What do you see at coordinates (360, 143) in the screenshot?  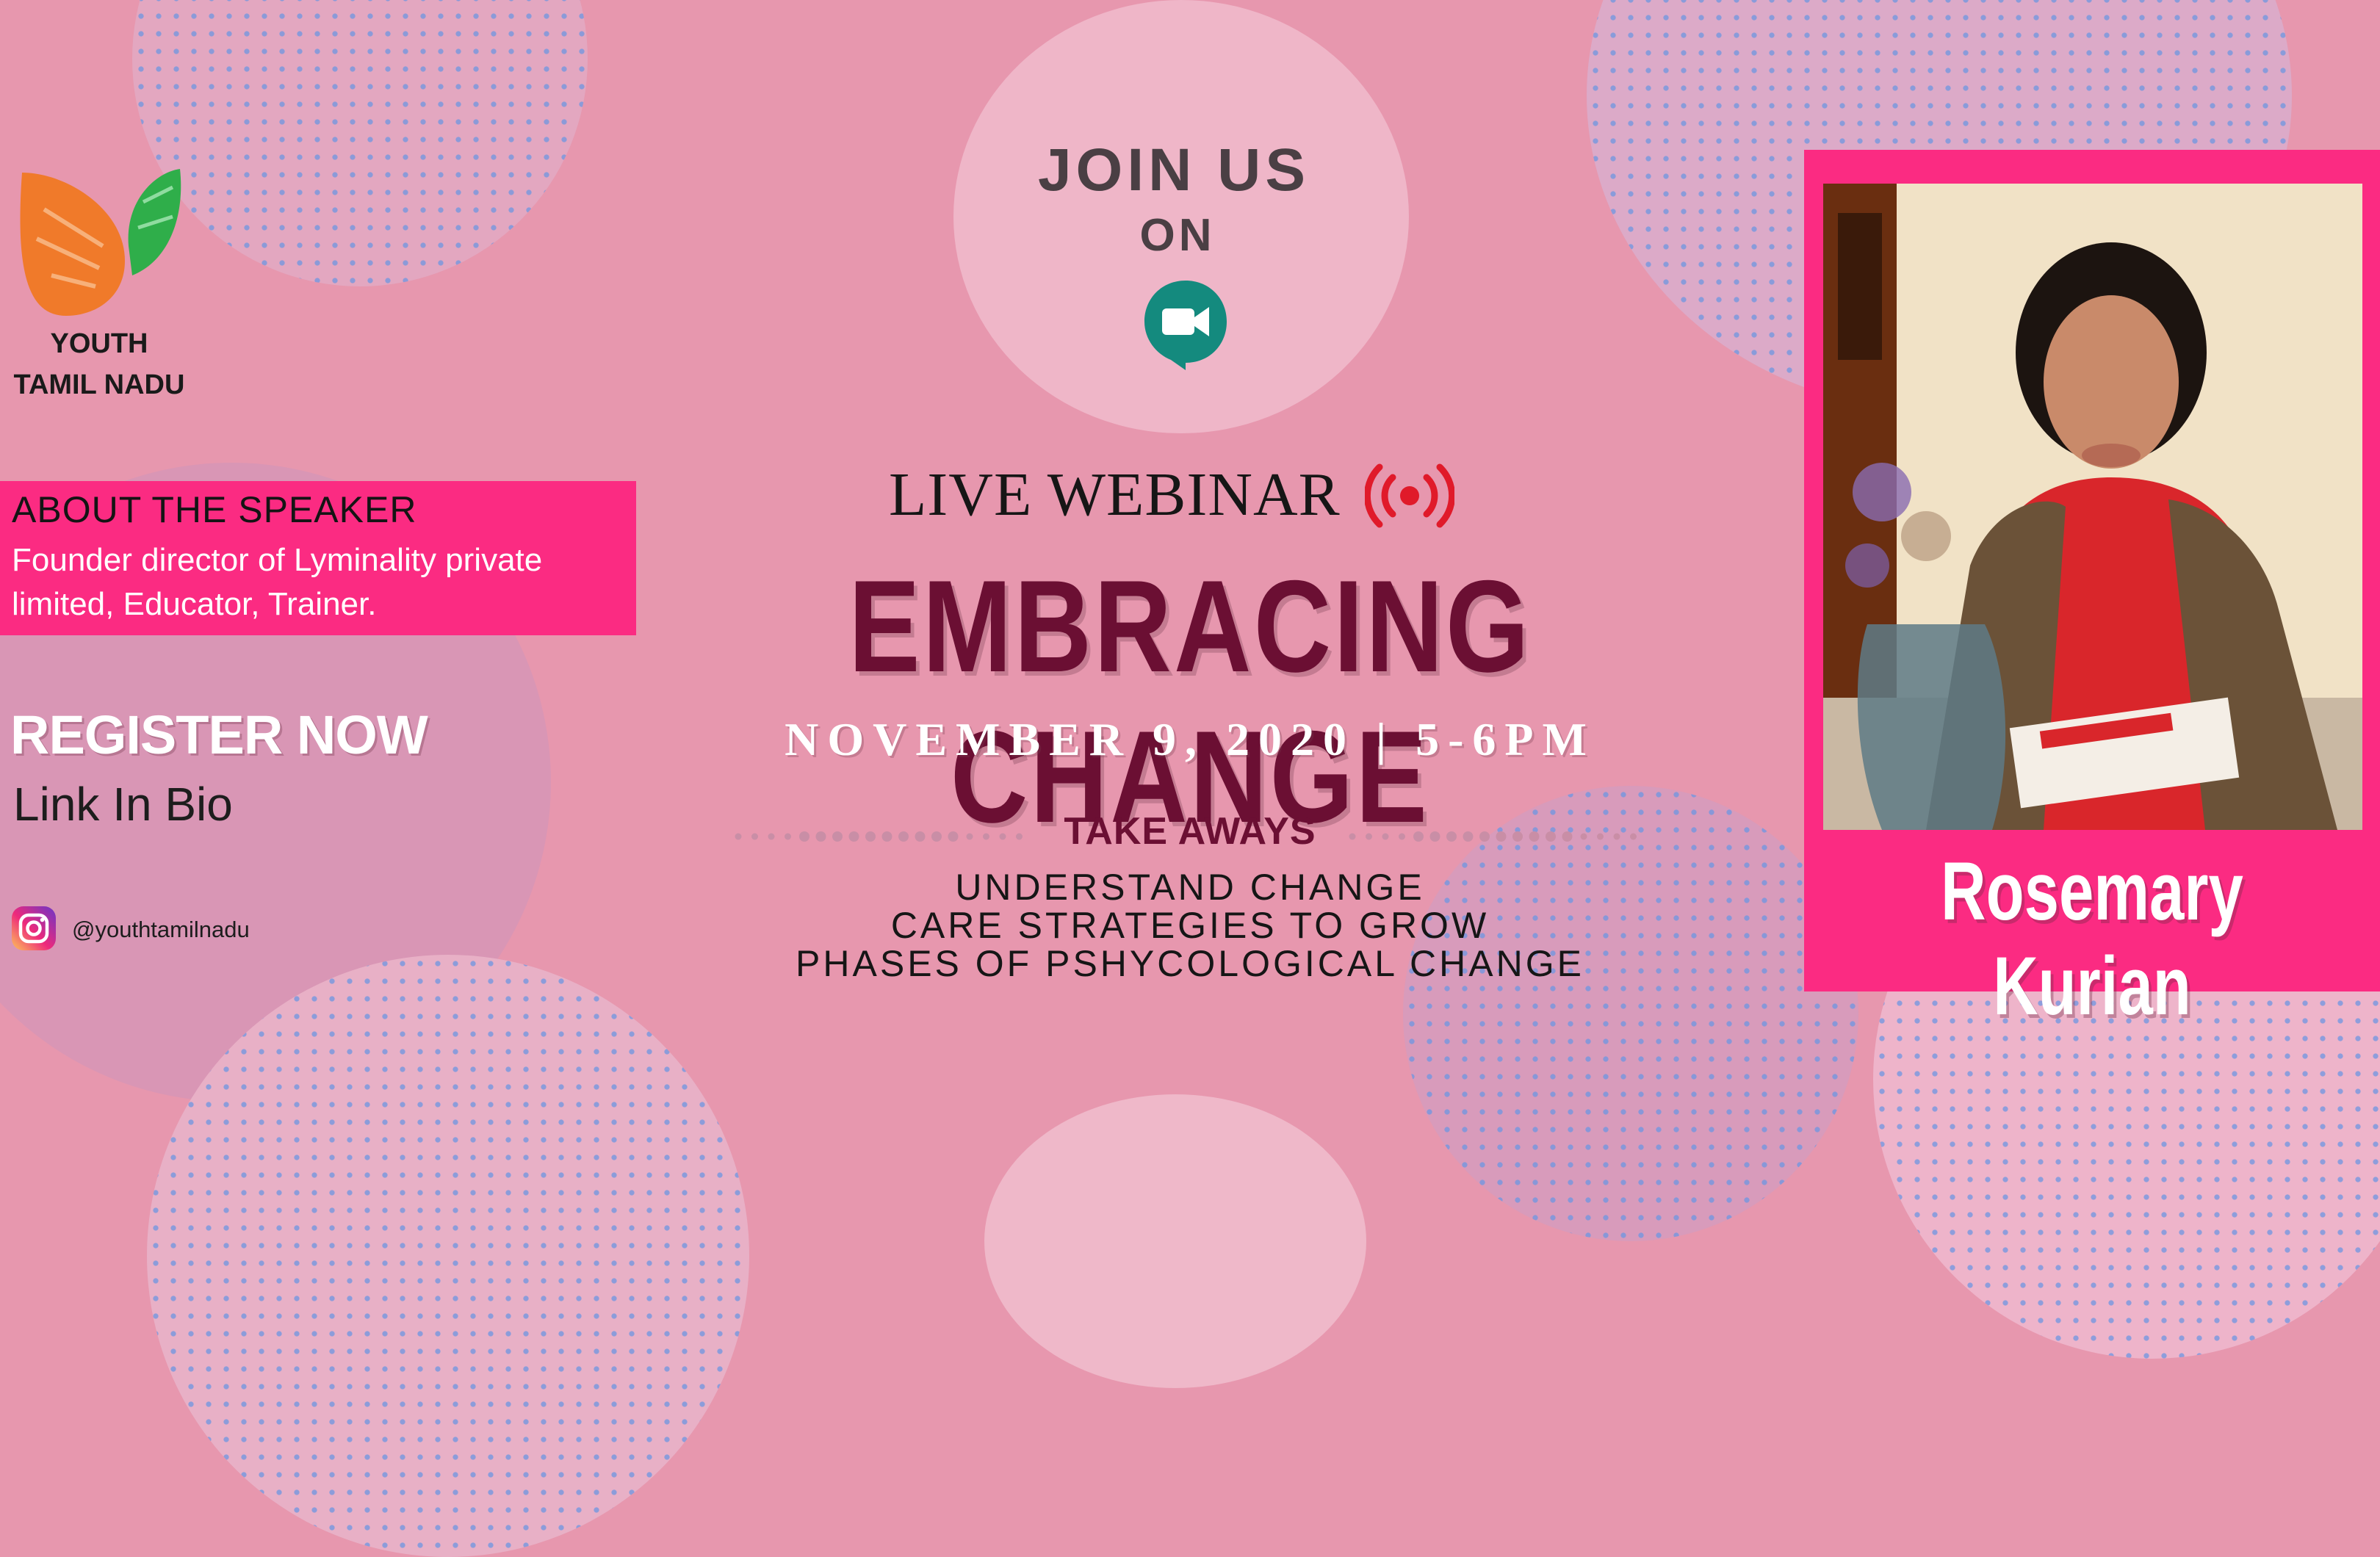 I see `bg-bubble-top-left` at bounding box center [360, 143].